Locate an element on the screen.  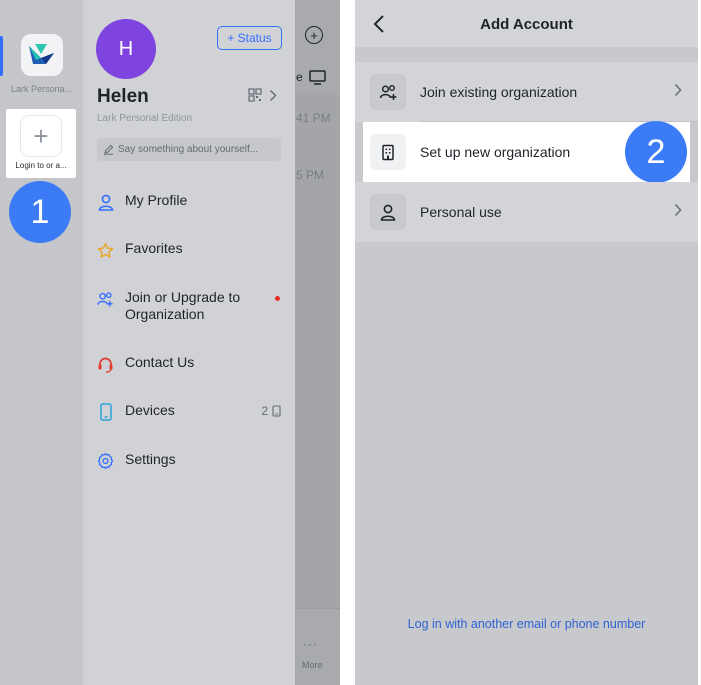
plus-icon: + is located at coordinates (41, 136).